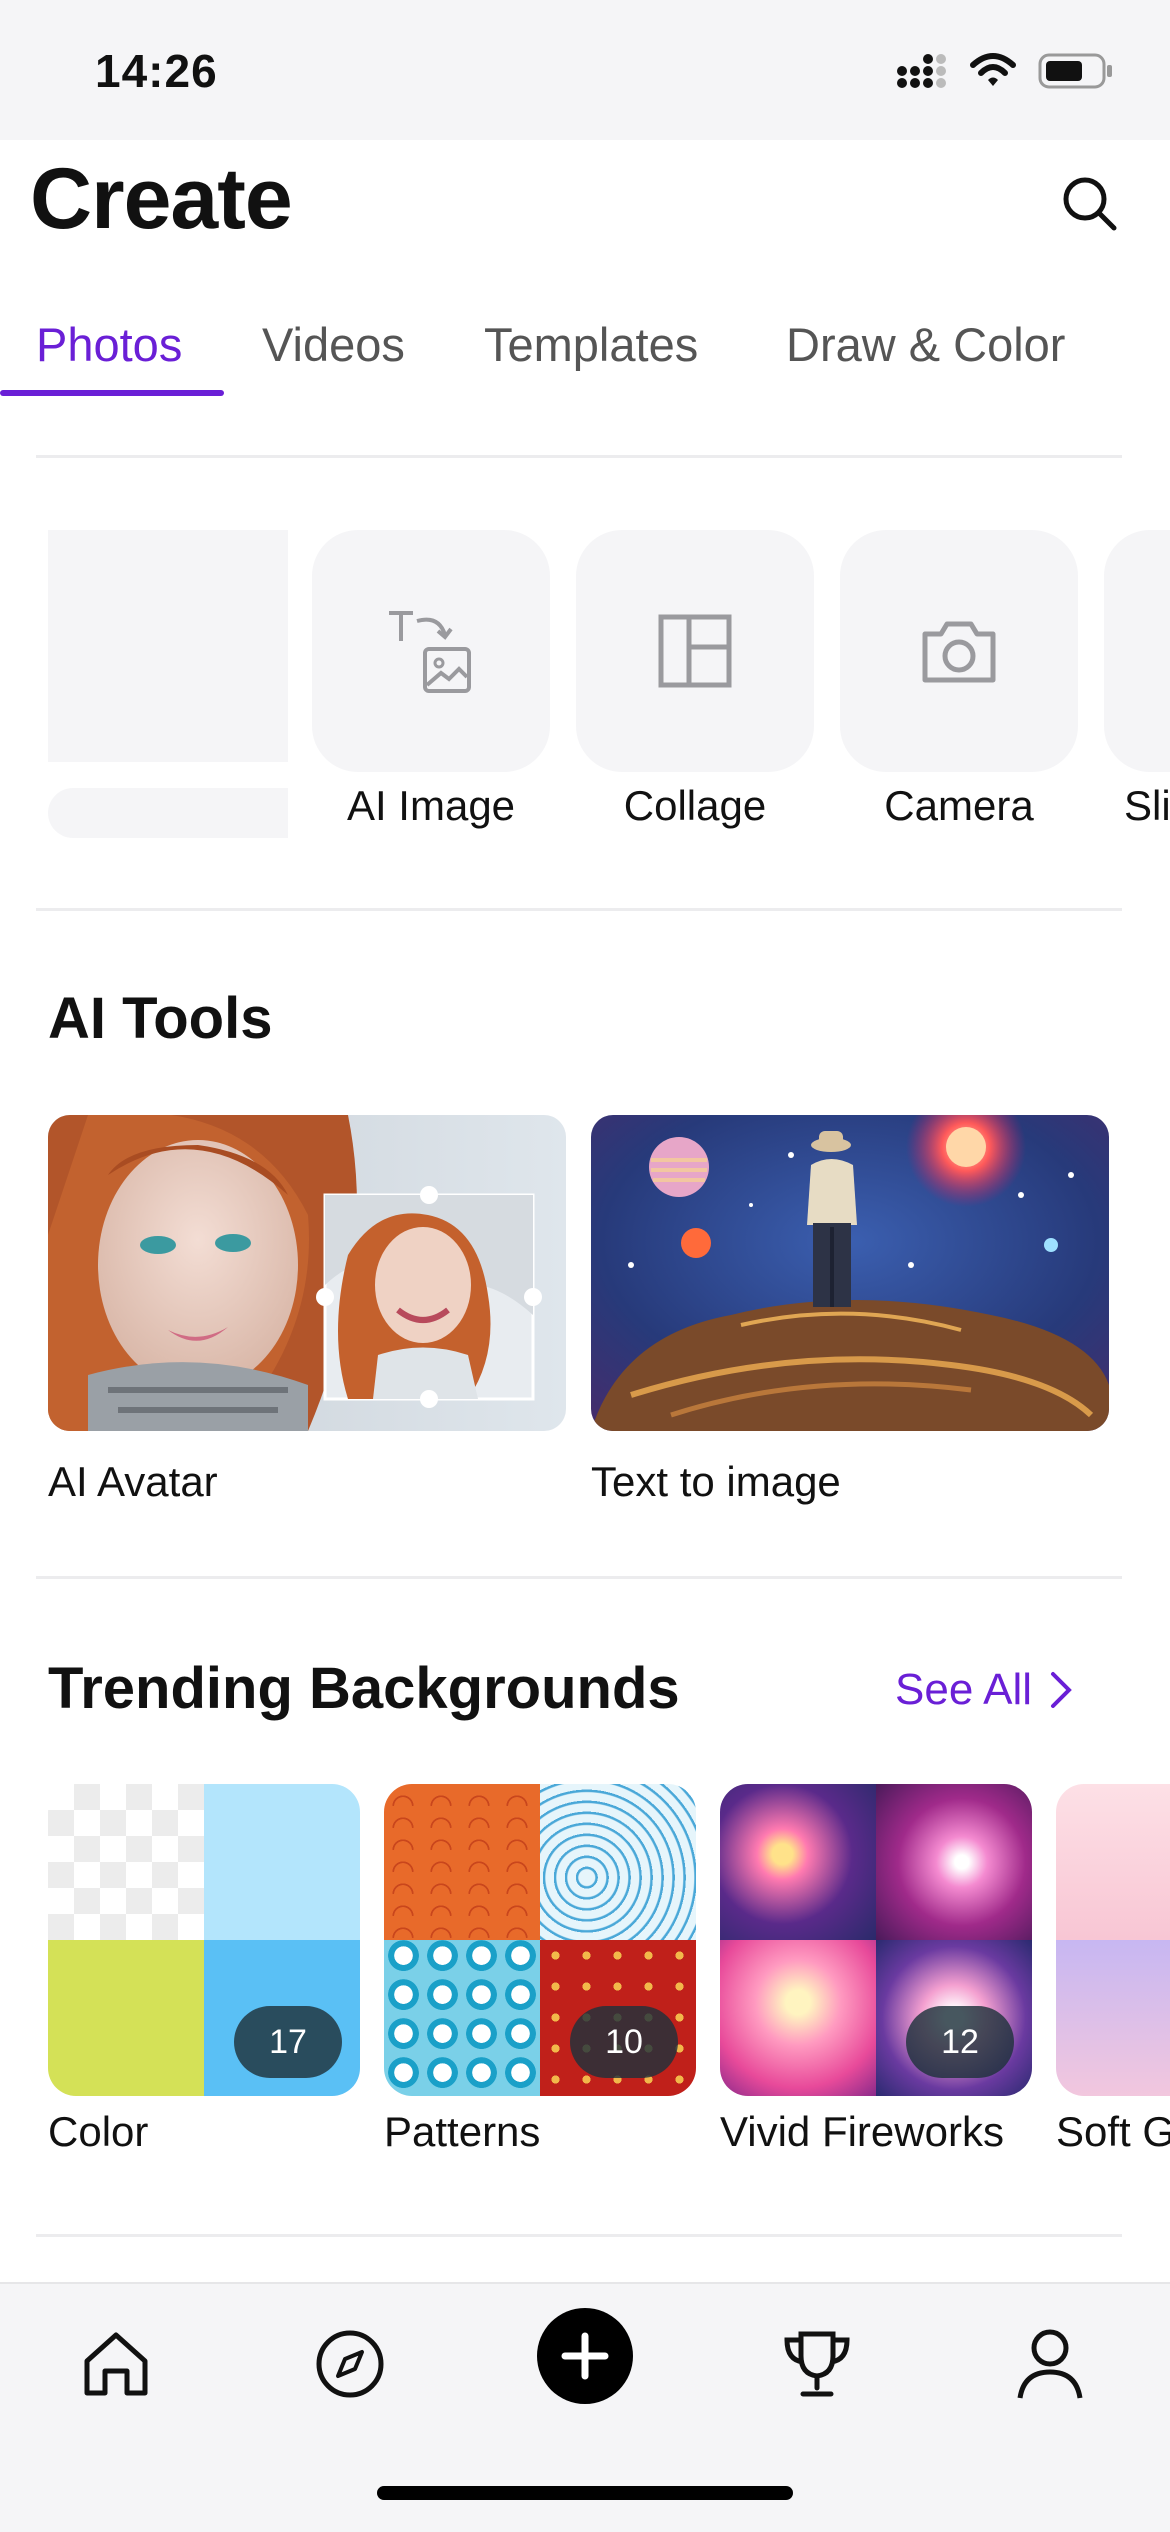 Image resolution: width=1170 pixels, height=2532 pixels. I want to click on background-card-color: 17, so click(204, 1940).